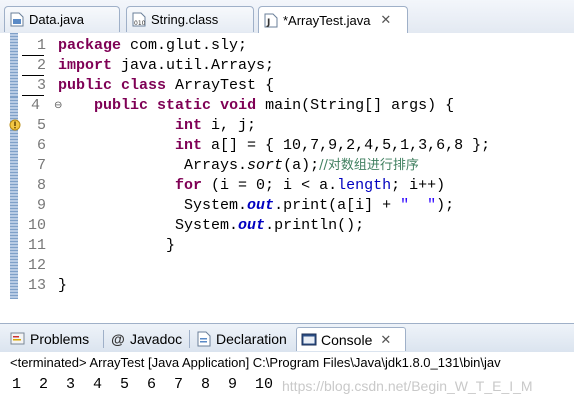  What do you see at coordinates (204, 339) in the screenshot?
I see `declaration-icon` at bounding box center [204, 339].